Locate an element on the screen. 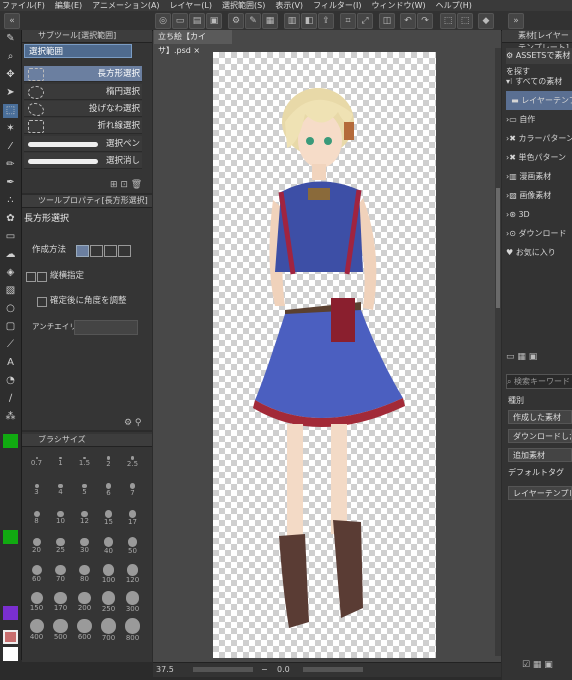 The image size is (572, 680). open-icon: ▤ is located at coordinates (197, 21).